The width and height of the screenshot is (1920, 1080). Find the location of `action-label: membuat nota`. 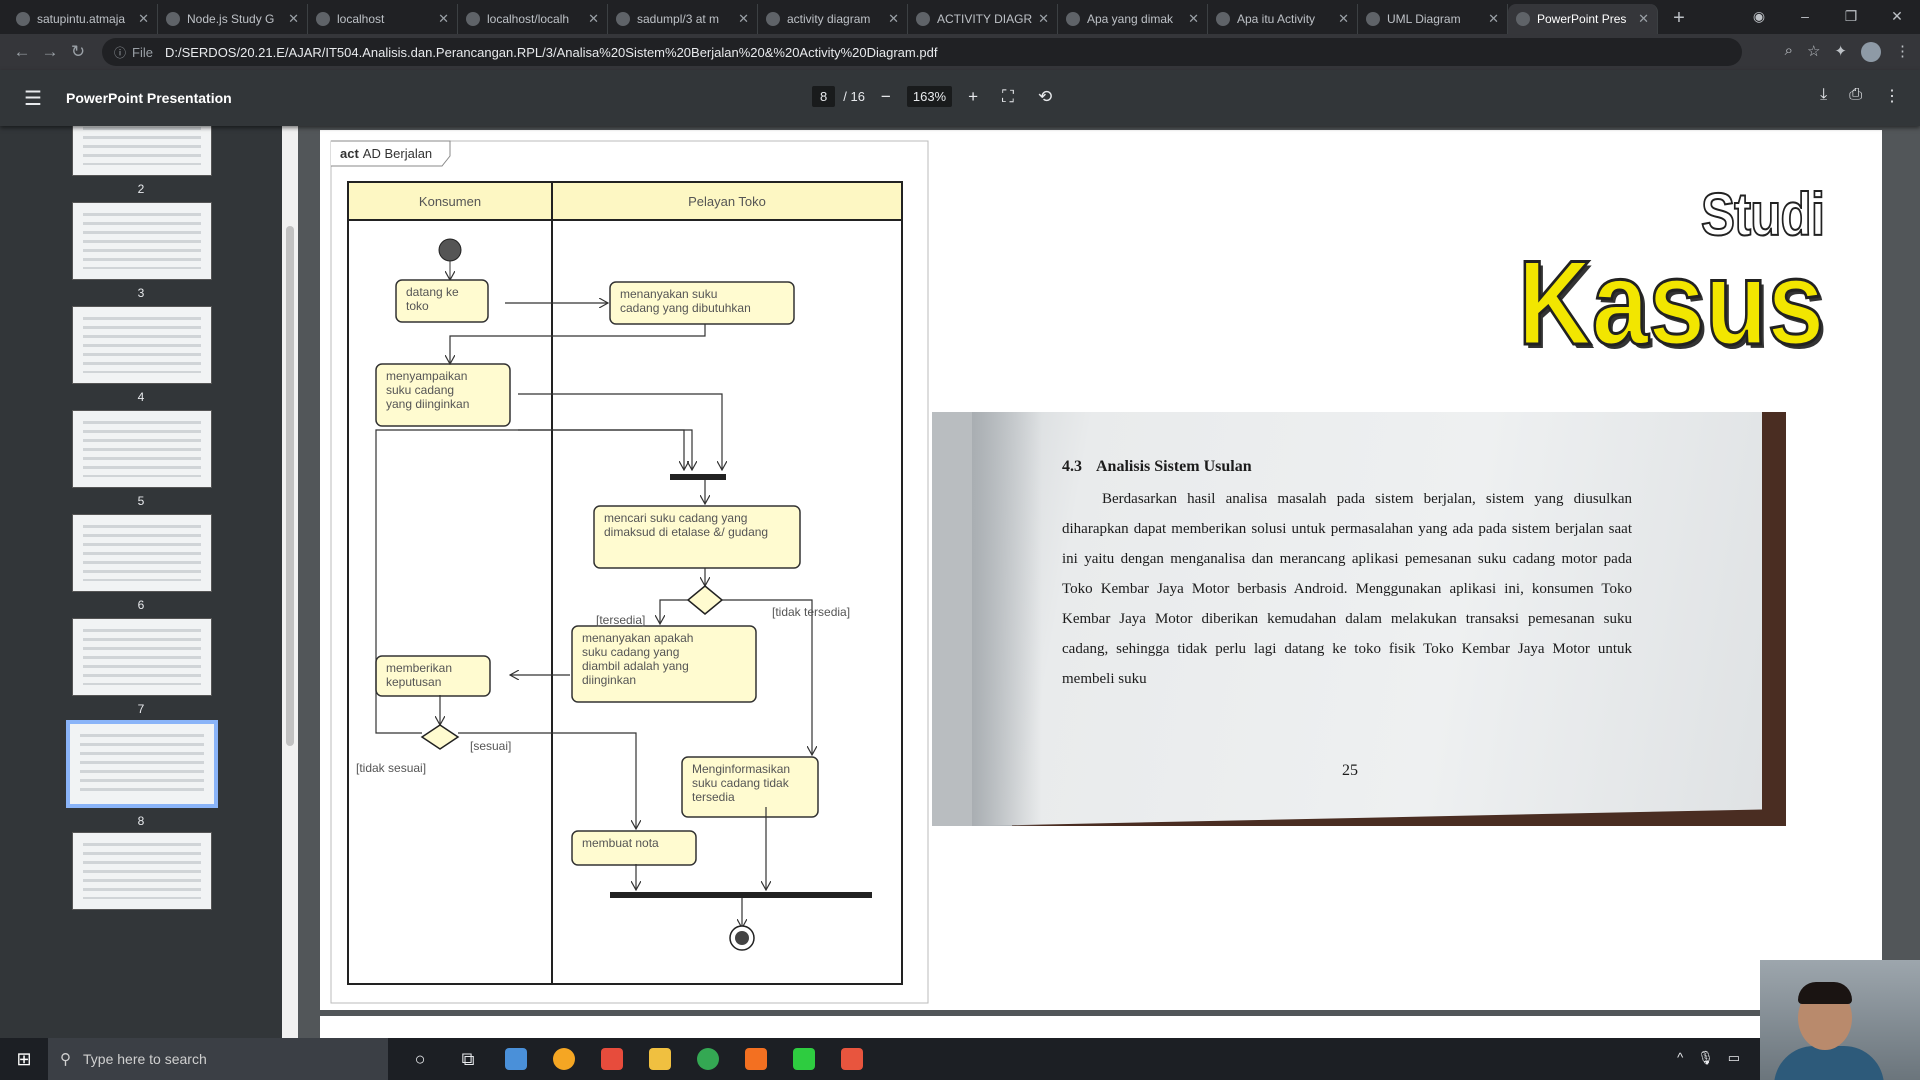

action-label: membuat nota is located at coordinates (620, 843).